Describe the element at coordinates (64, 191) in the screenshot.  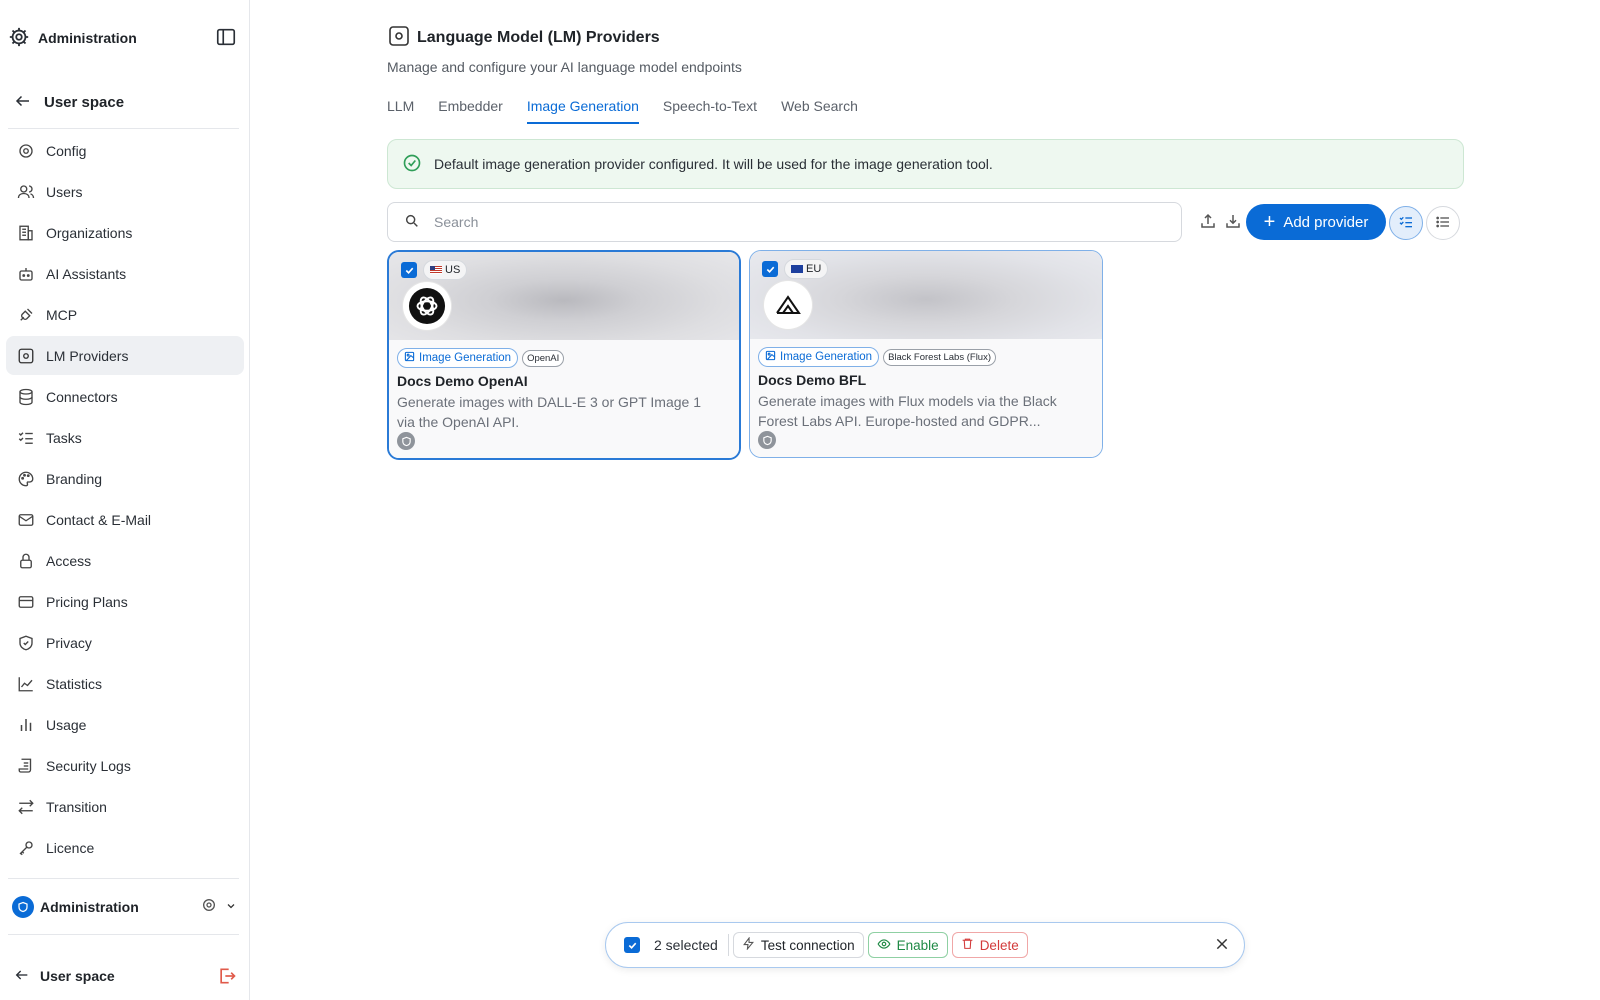
I see `sidebar-item-label: Users` at that location.